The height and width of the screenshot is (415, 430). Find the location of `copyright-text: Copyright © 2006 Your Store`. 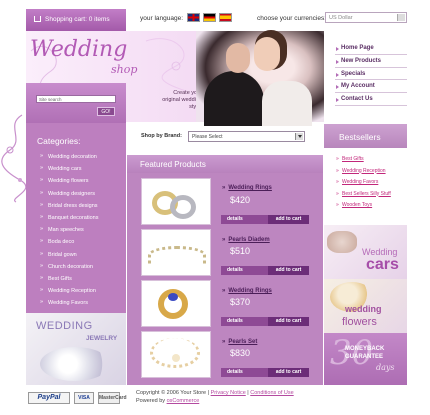

copyright-text: Copyright © 2006 Your Store is located at coordinates (171, 393).